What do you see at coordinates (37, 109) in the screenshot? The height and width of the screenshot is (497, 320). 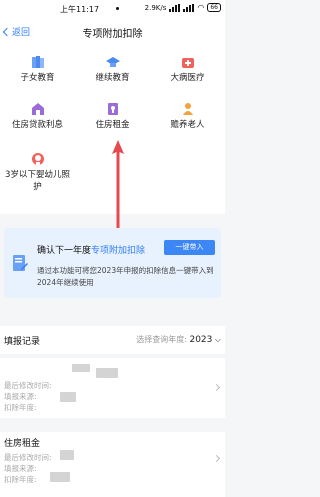 I see `house-loan-icon` at bounding box center [37, 109].